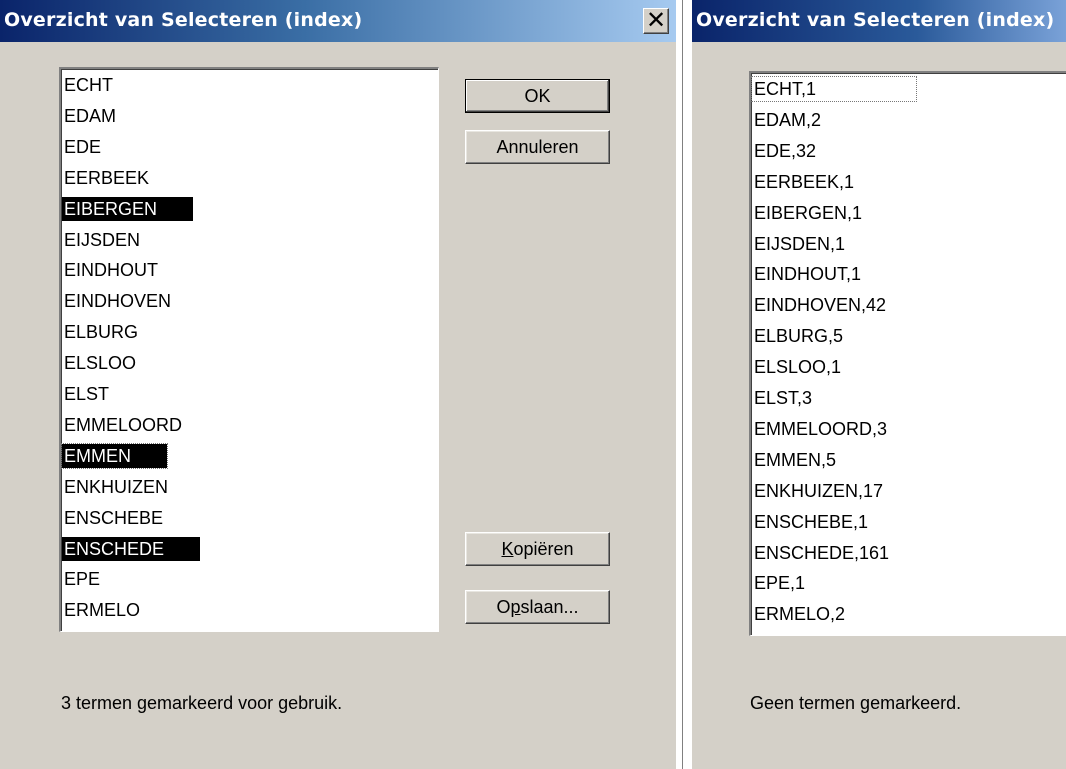  Describe the element at coordinates (90, 116) in the screenshot. I see `list-item: EDAM` at that location.